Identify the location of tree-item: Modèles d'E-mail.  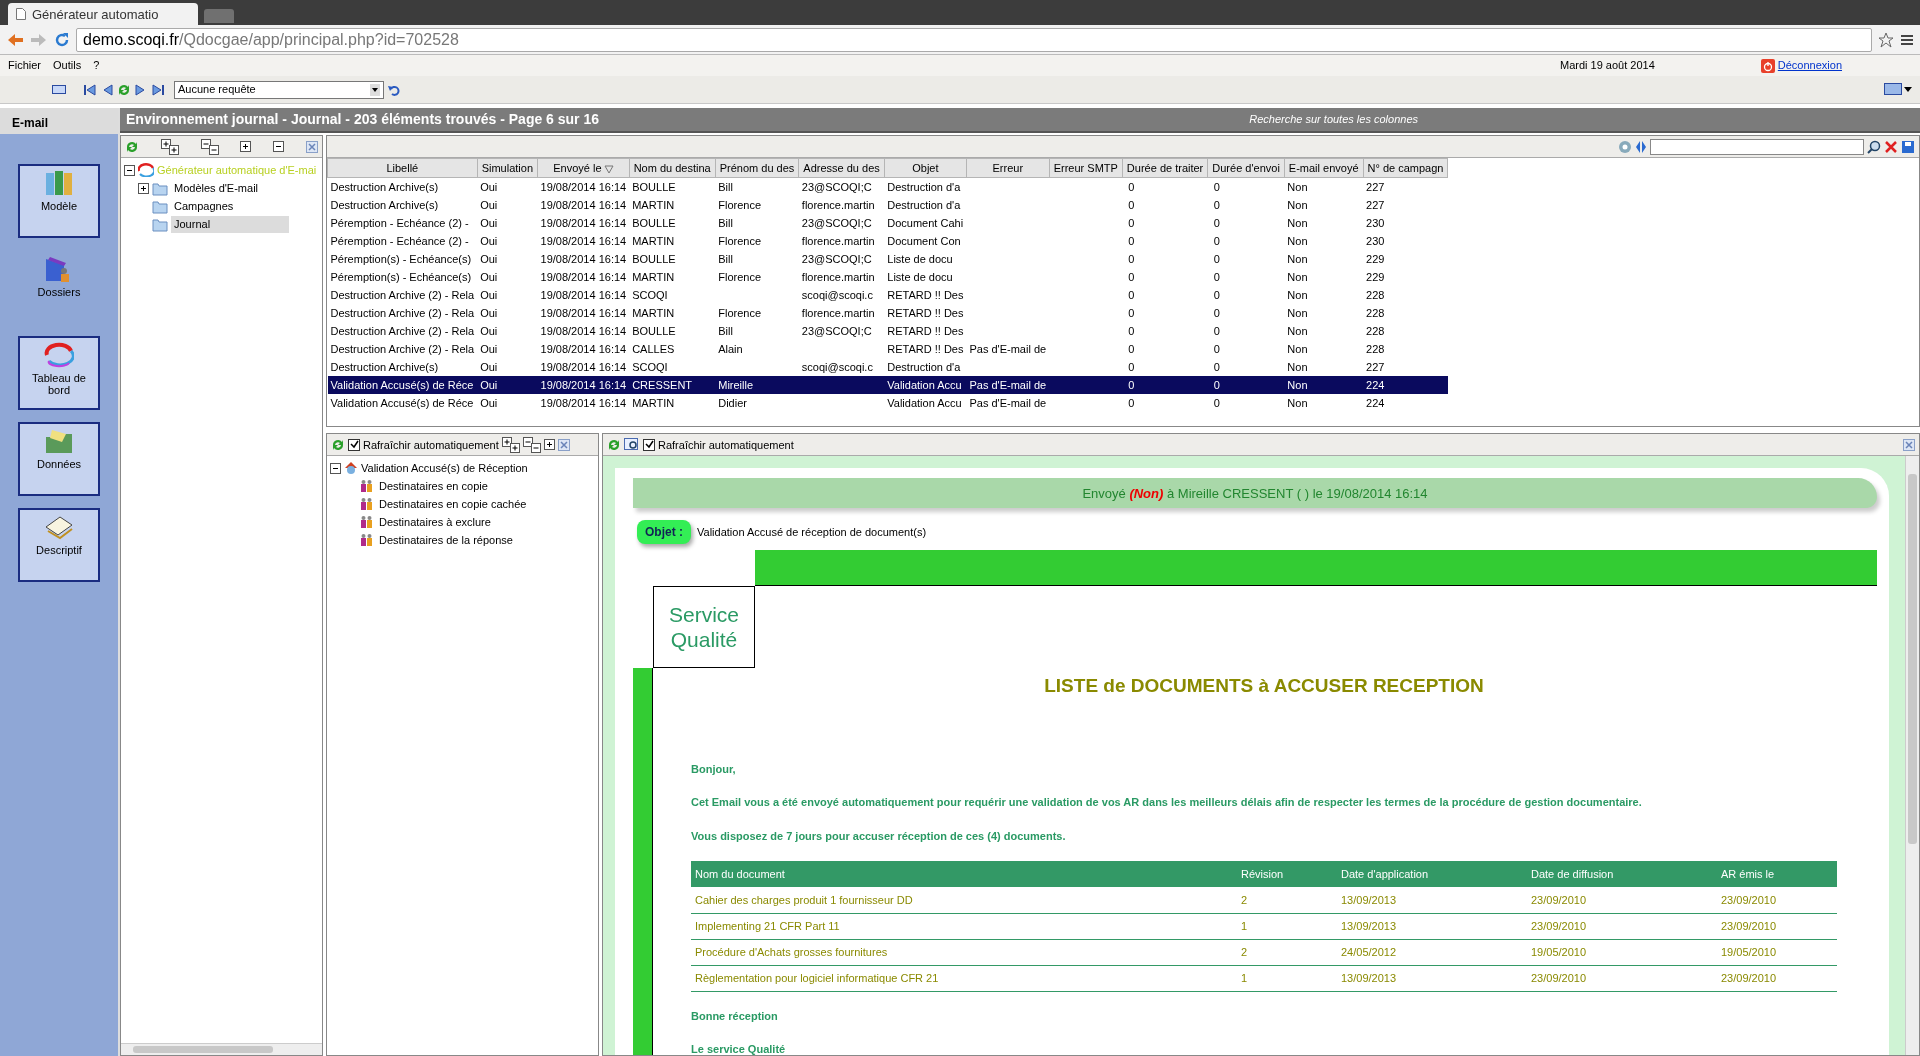
(216, 188).